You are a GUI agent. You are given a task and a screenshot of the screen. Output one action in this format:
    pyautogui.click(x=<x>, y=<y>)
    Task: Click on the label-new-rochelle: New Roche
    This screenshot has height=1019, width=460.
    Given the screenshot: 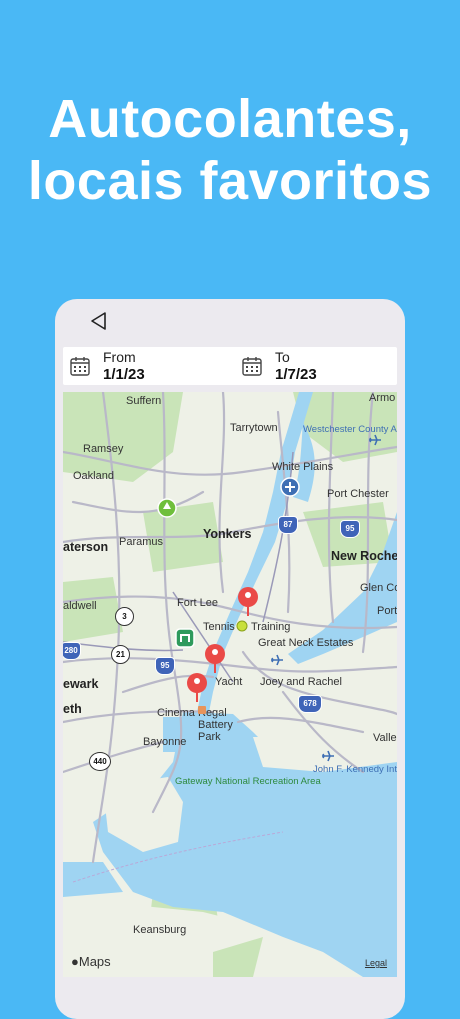 What is the action you would take?
    pyautogui.click(x=364, y=556)
    